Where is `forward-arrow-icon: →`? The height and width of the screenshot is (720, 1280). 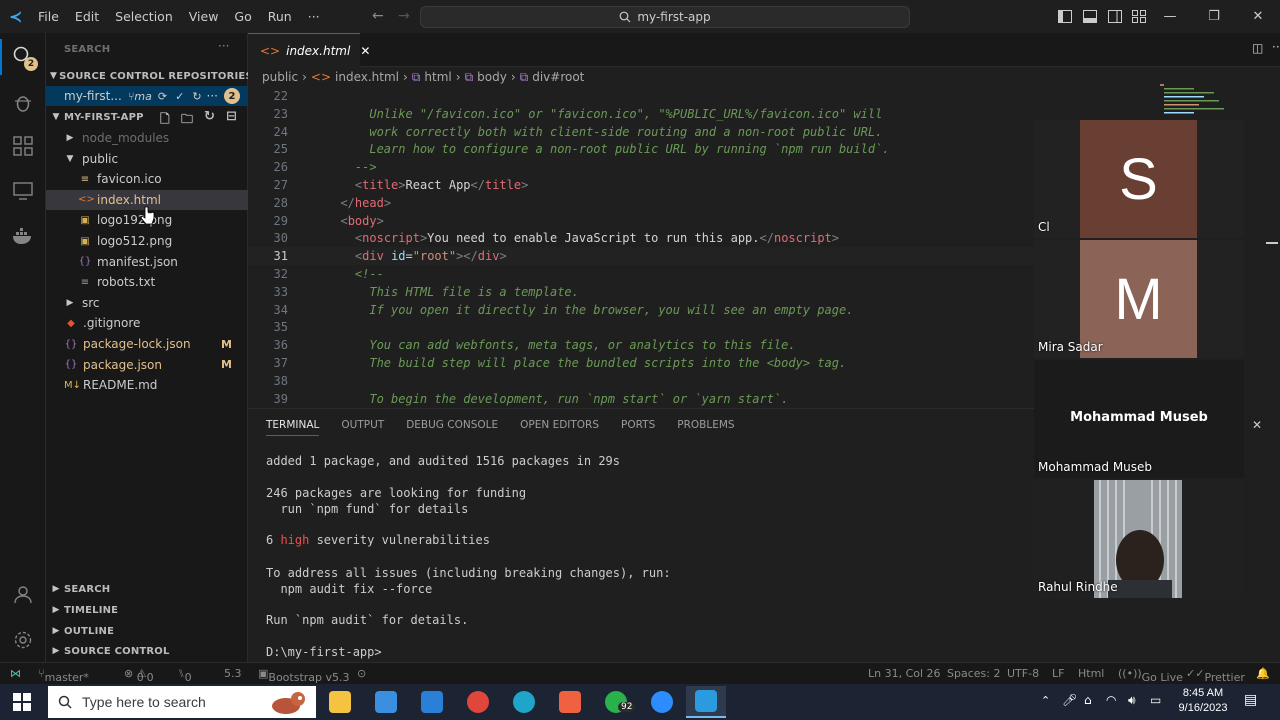 forward-arrow-icon: → is located at coordinates (404, 16).